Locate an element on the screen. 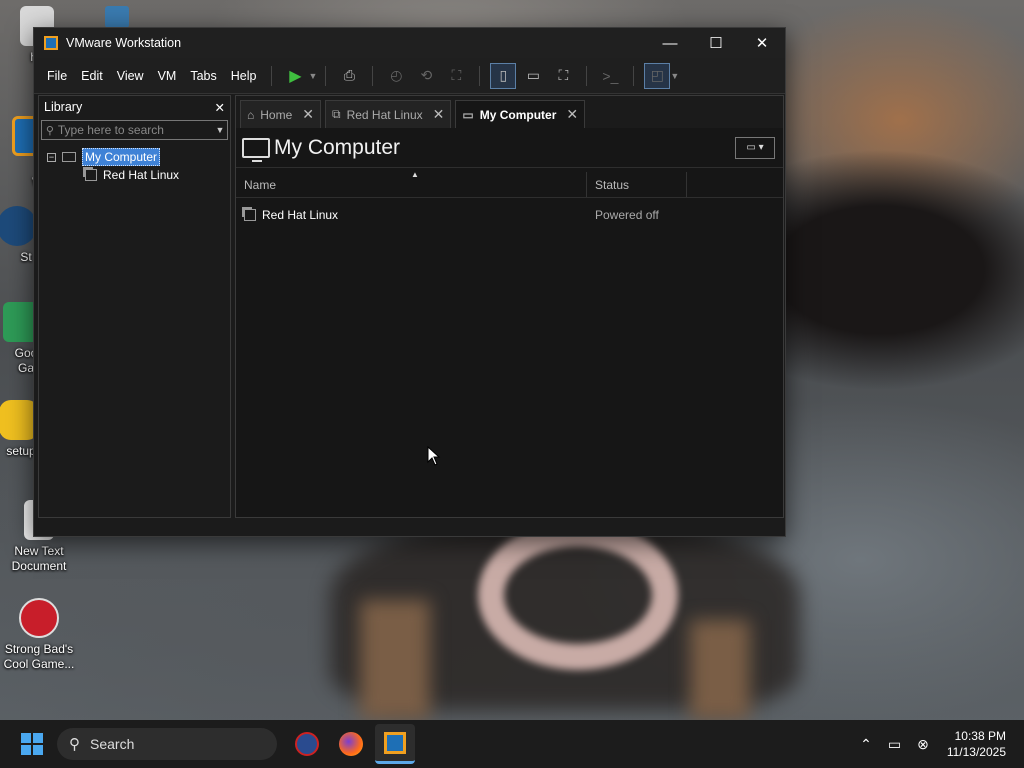  taskbar-search: ⚲ Search is located at coordinates (167, 744).